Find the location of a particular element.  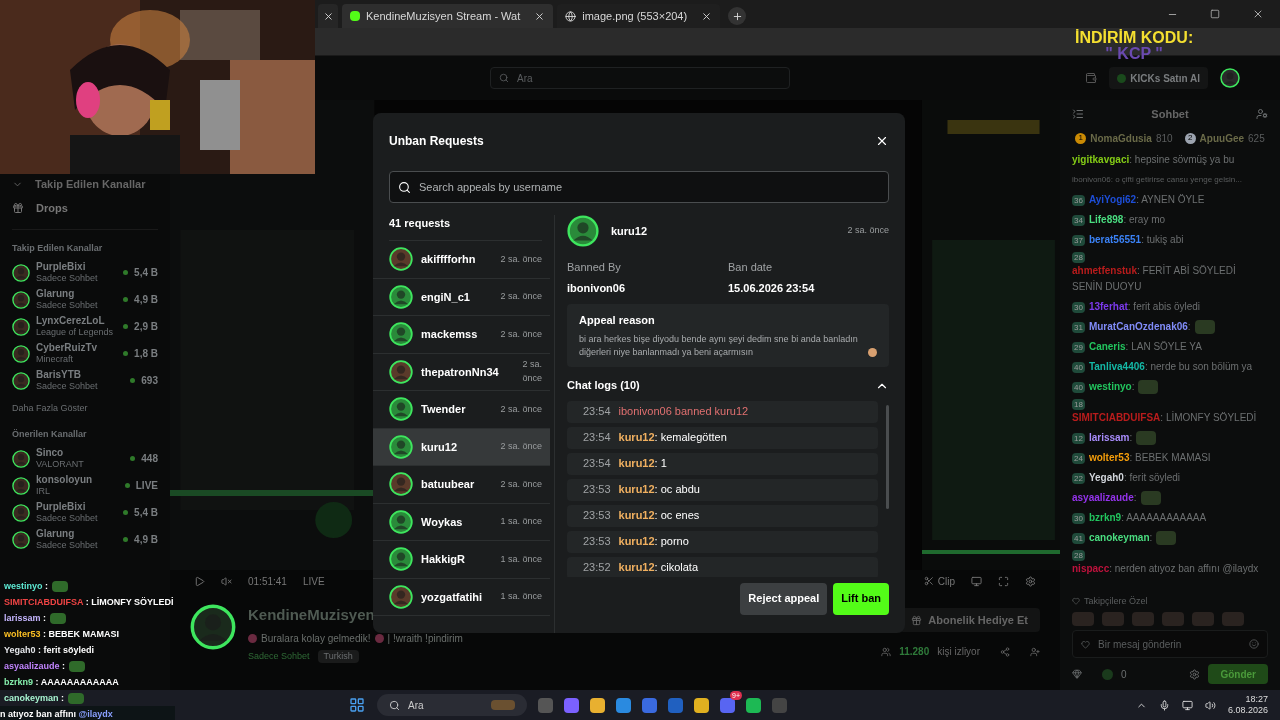

show-more-link: Daha Fazla Göster is located at coordinates (85, 409).